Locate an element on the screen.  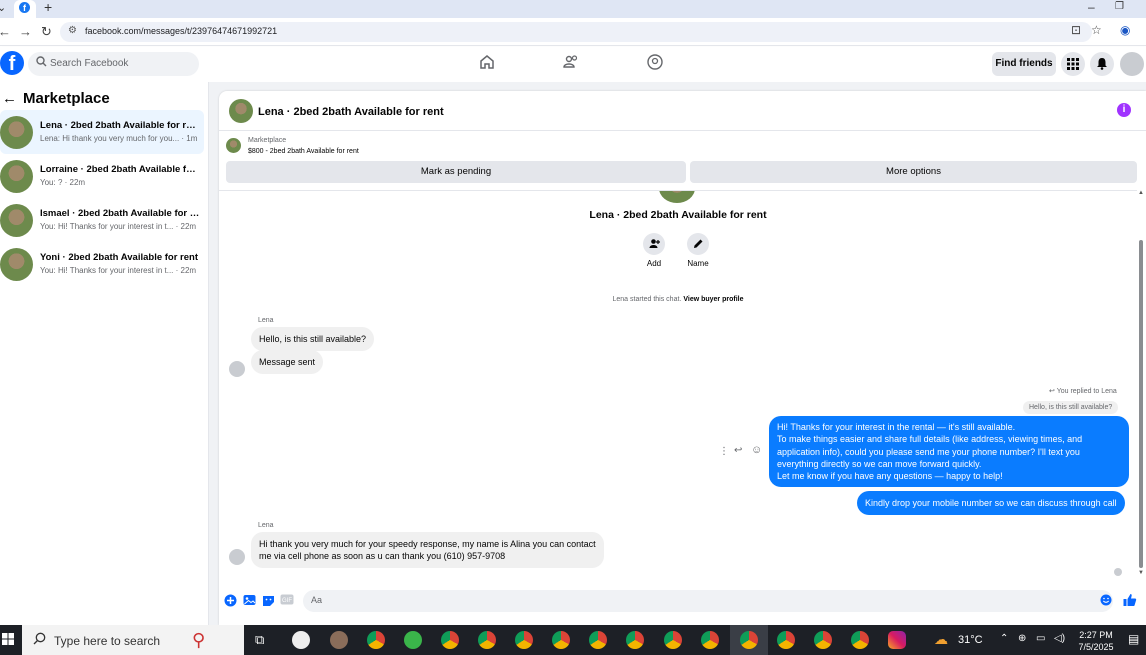
tab-search-chevron-icon: ⌄ is located at coordinates (3, 7).